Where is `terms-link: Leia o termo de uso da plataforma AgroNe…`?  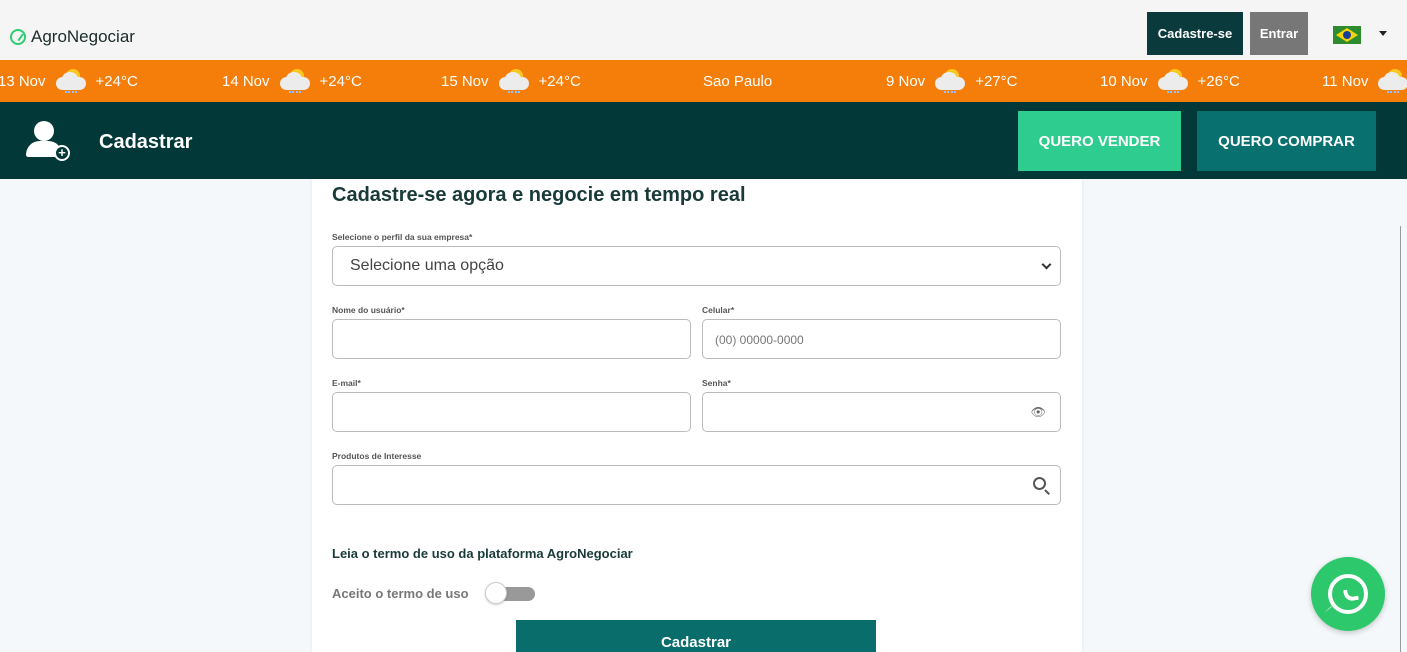 terms-link: Leia o termo de uso da plataforma AgroNe… is located at coordinates (482, 553).